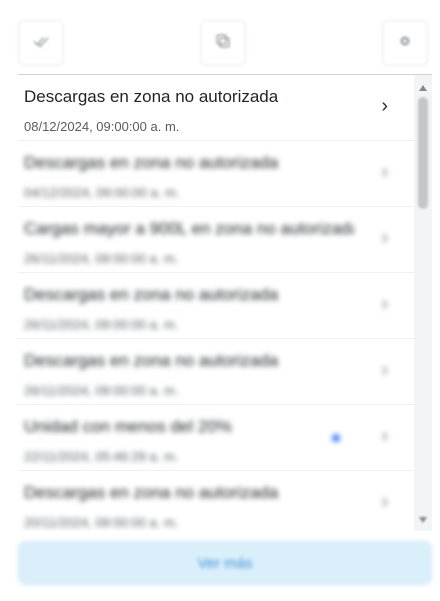 The width and height of the screenshot is (440, 601). I want to click on scroll-up-arrow-icon, so click(423, 88).